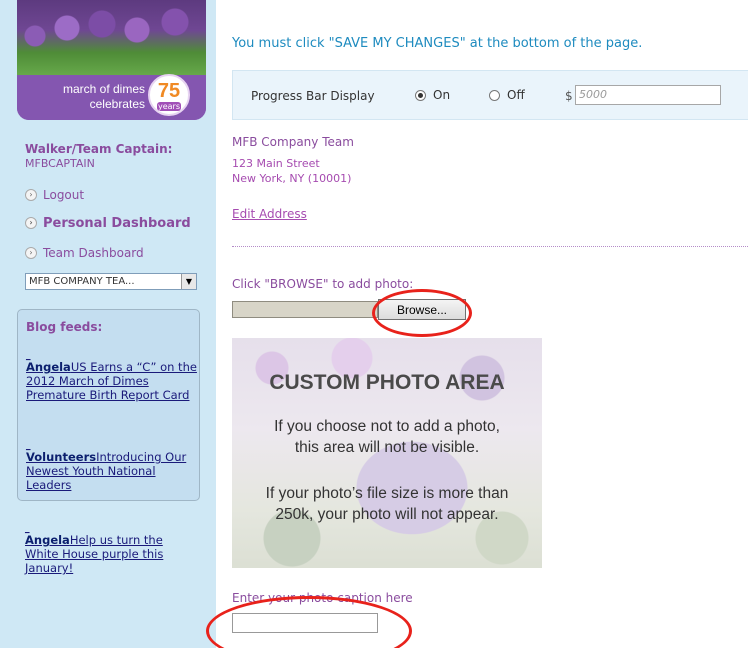 The image size is (748, 648). What do you see at coordinates (387, 426) in the screenshot?
I see `photo-area-line: If you choose not to add a photo,` at bounding box center [387, 426].